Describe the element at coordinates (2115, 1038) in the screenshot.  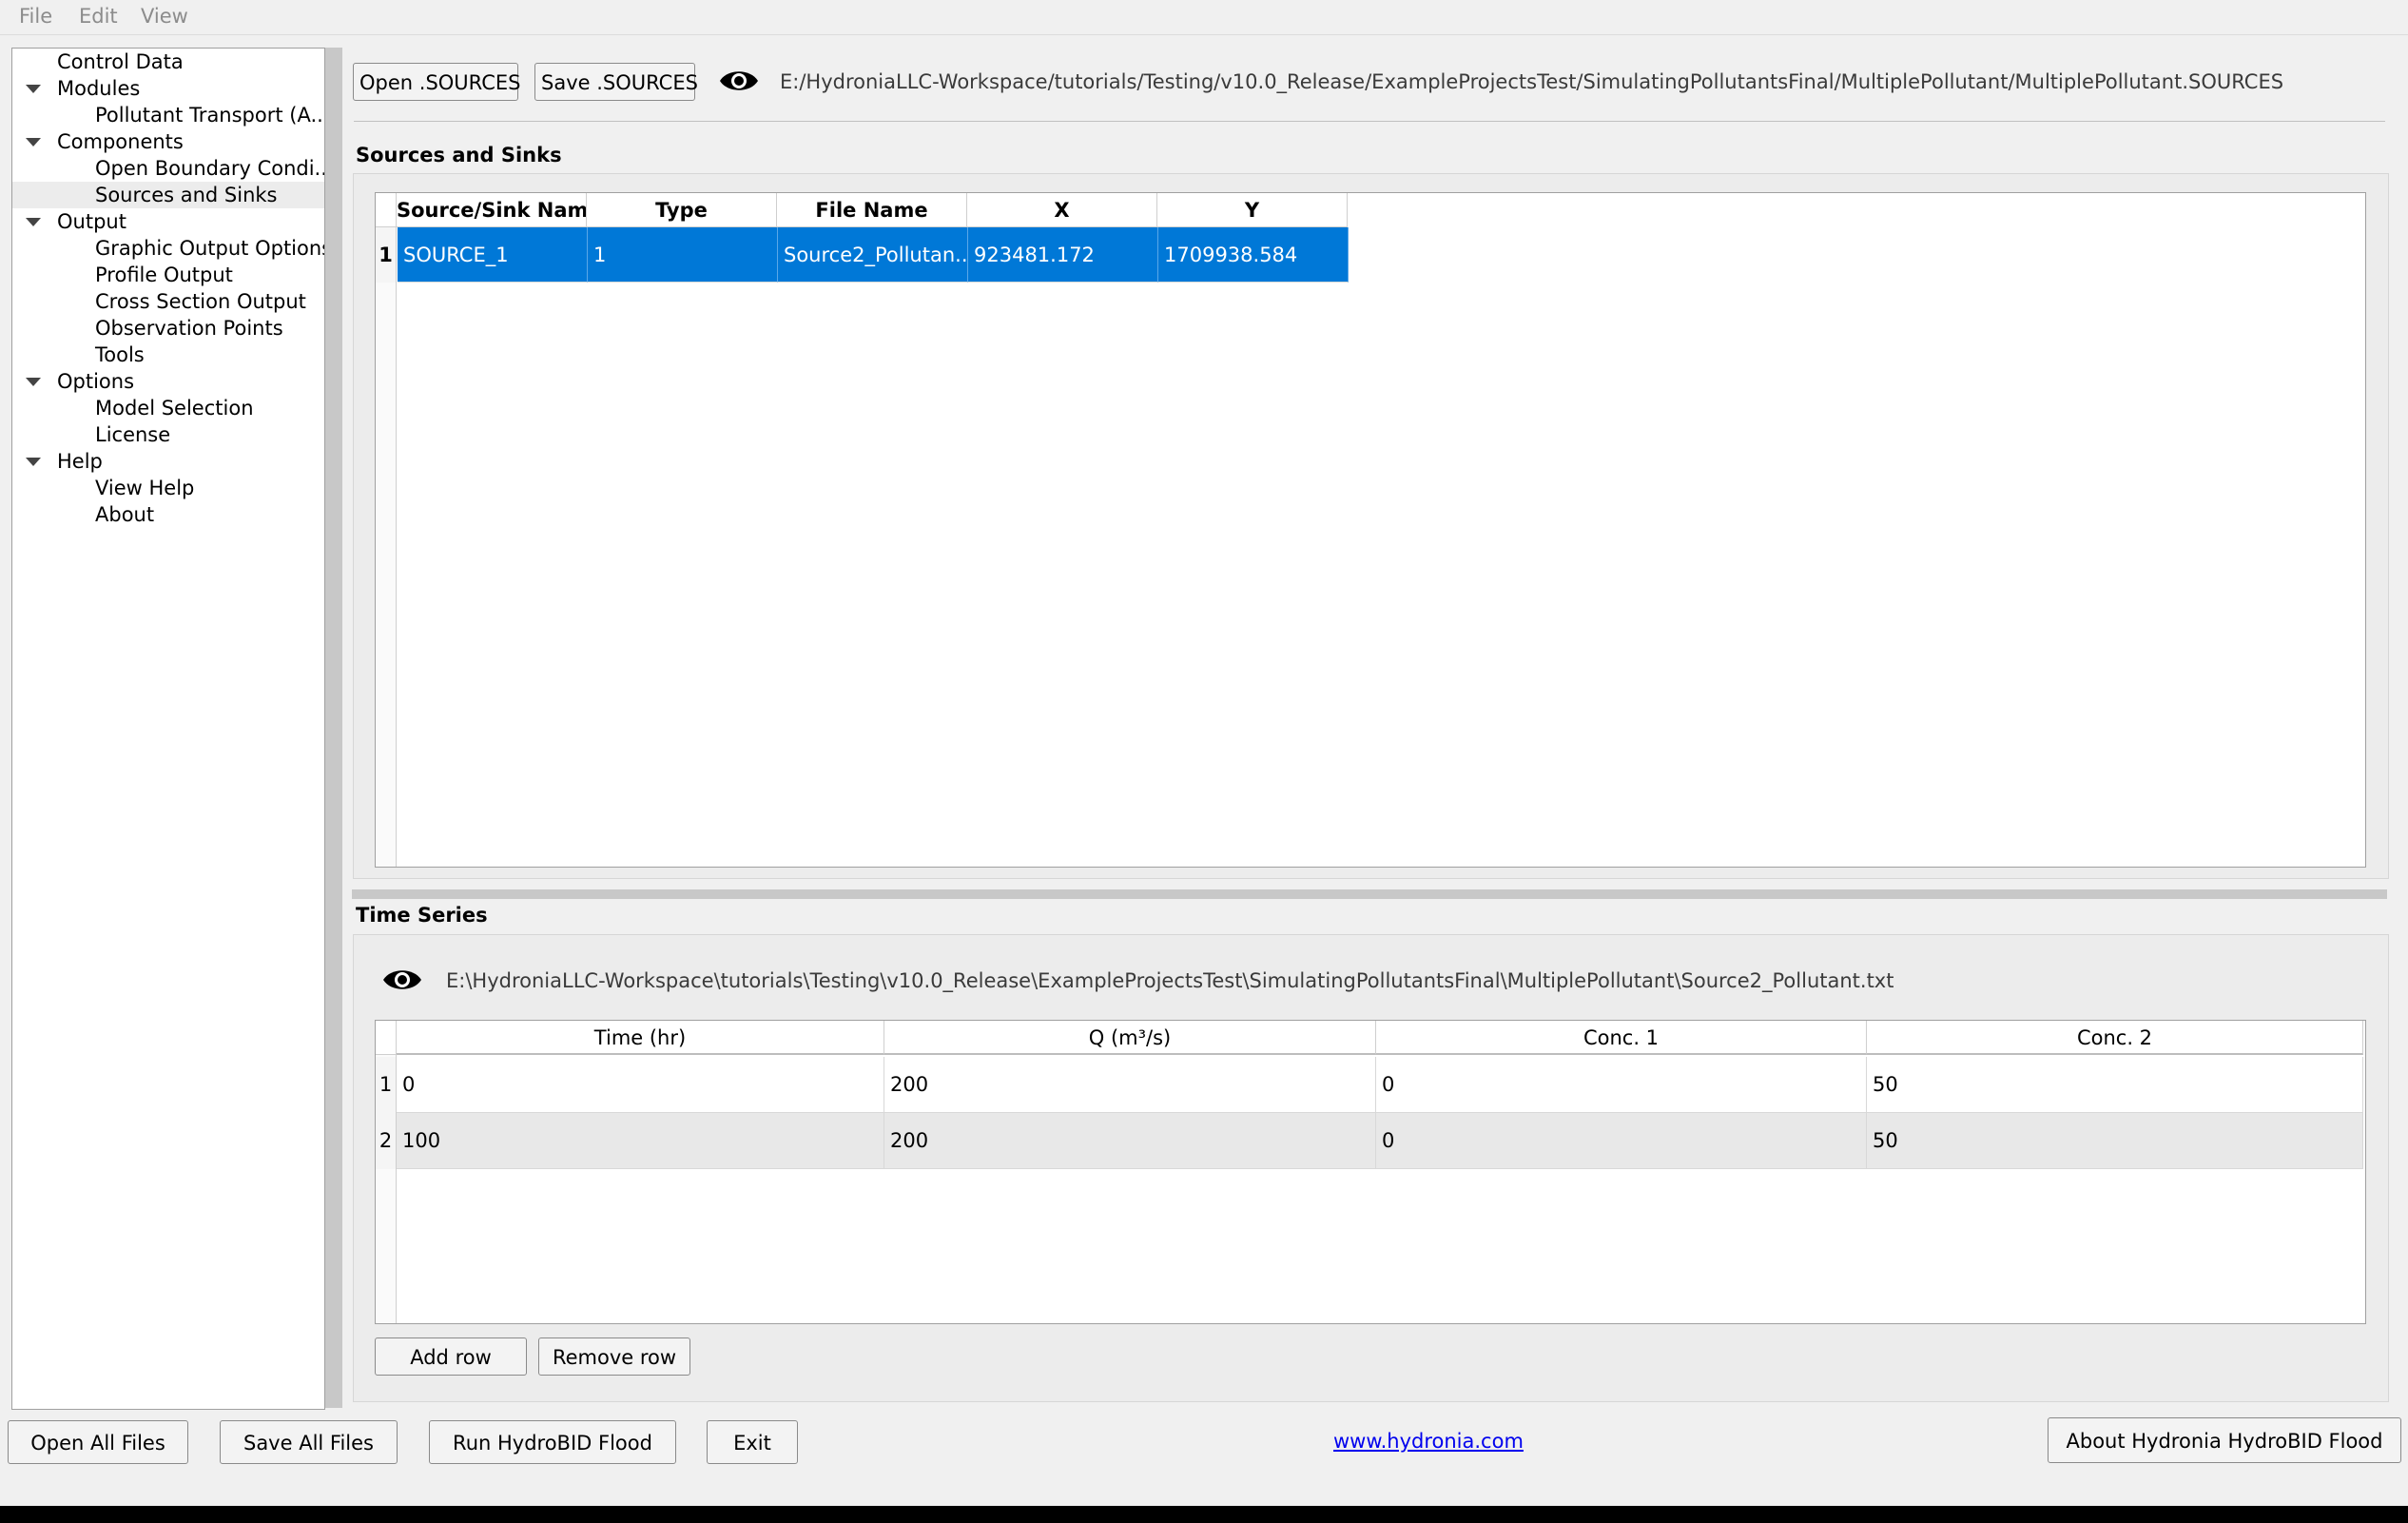
I see `timeseries-column-header: Conc. 2` at that location.